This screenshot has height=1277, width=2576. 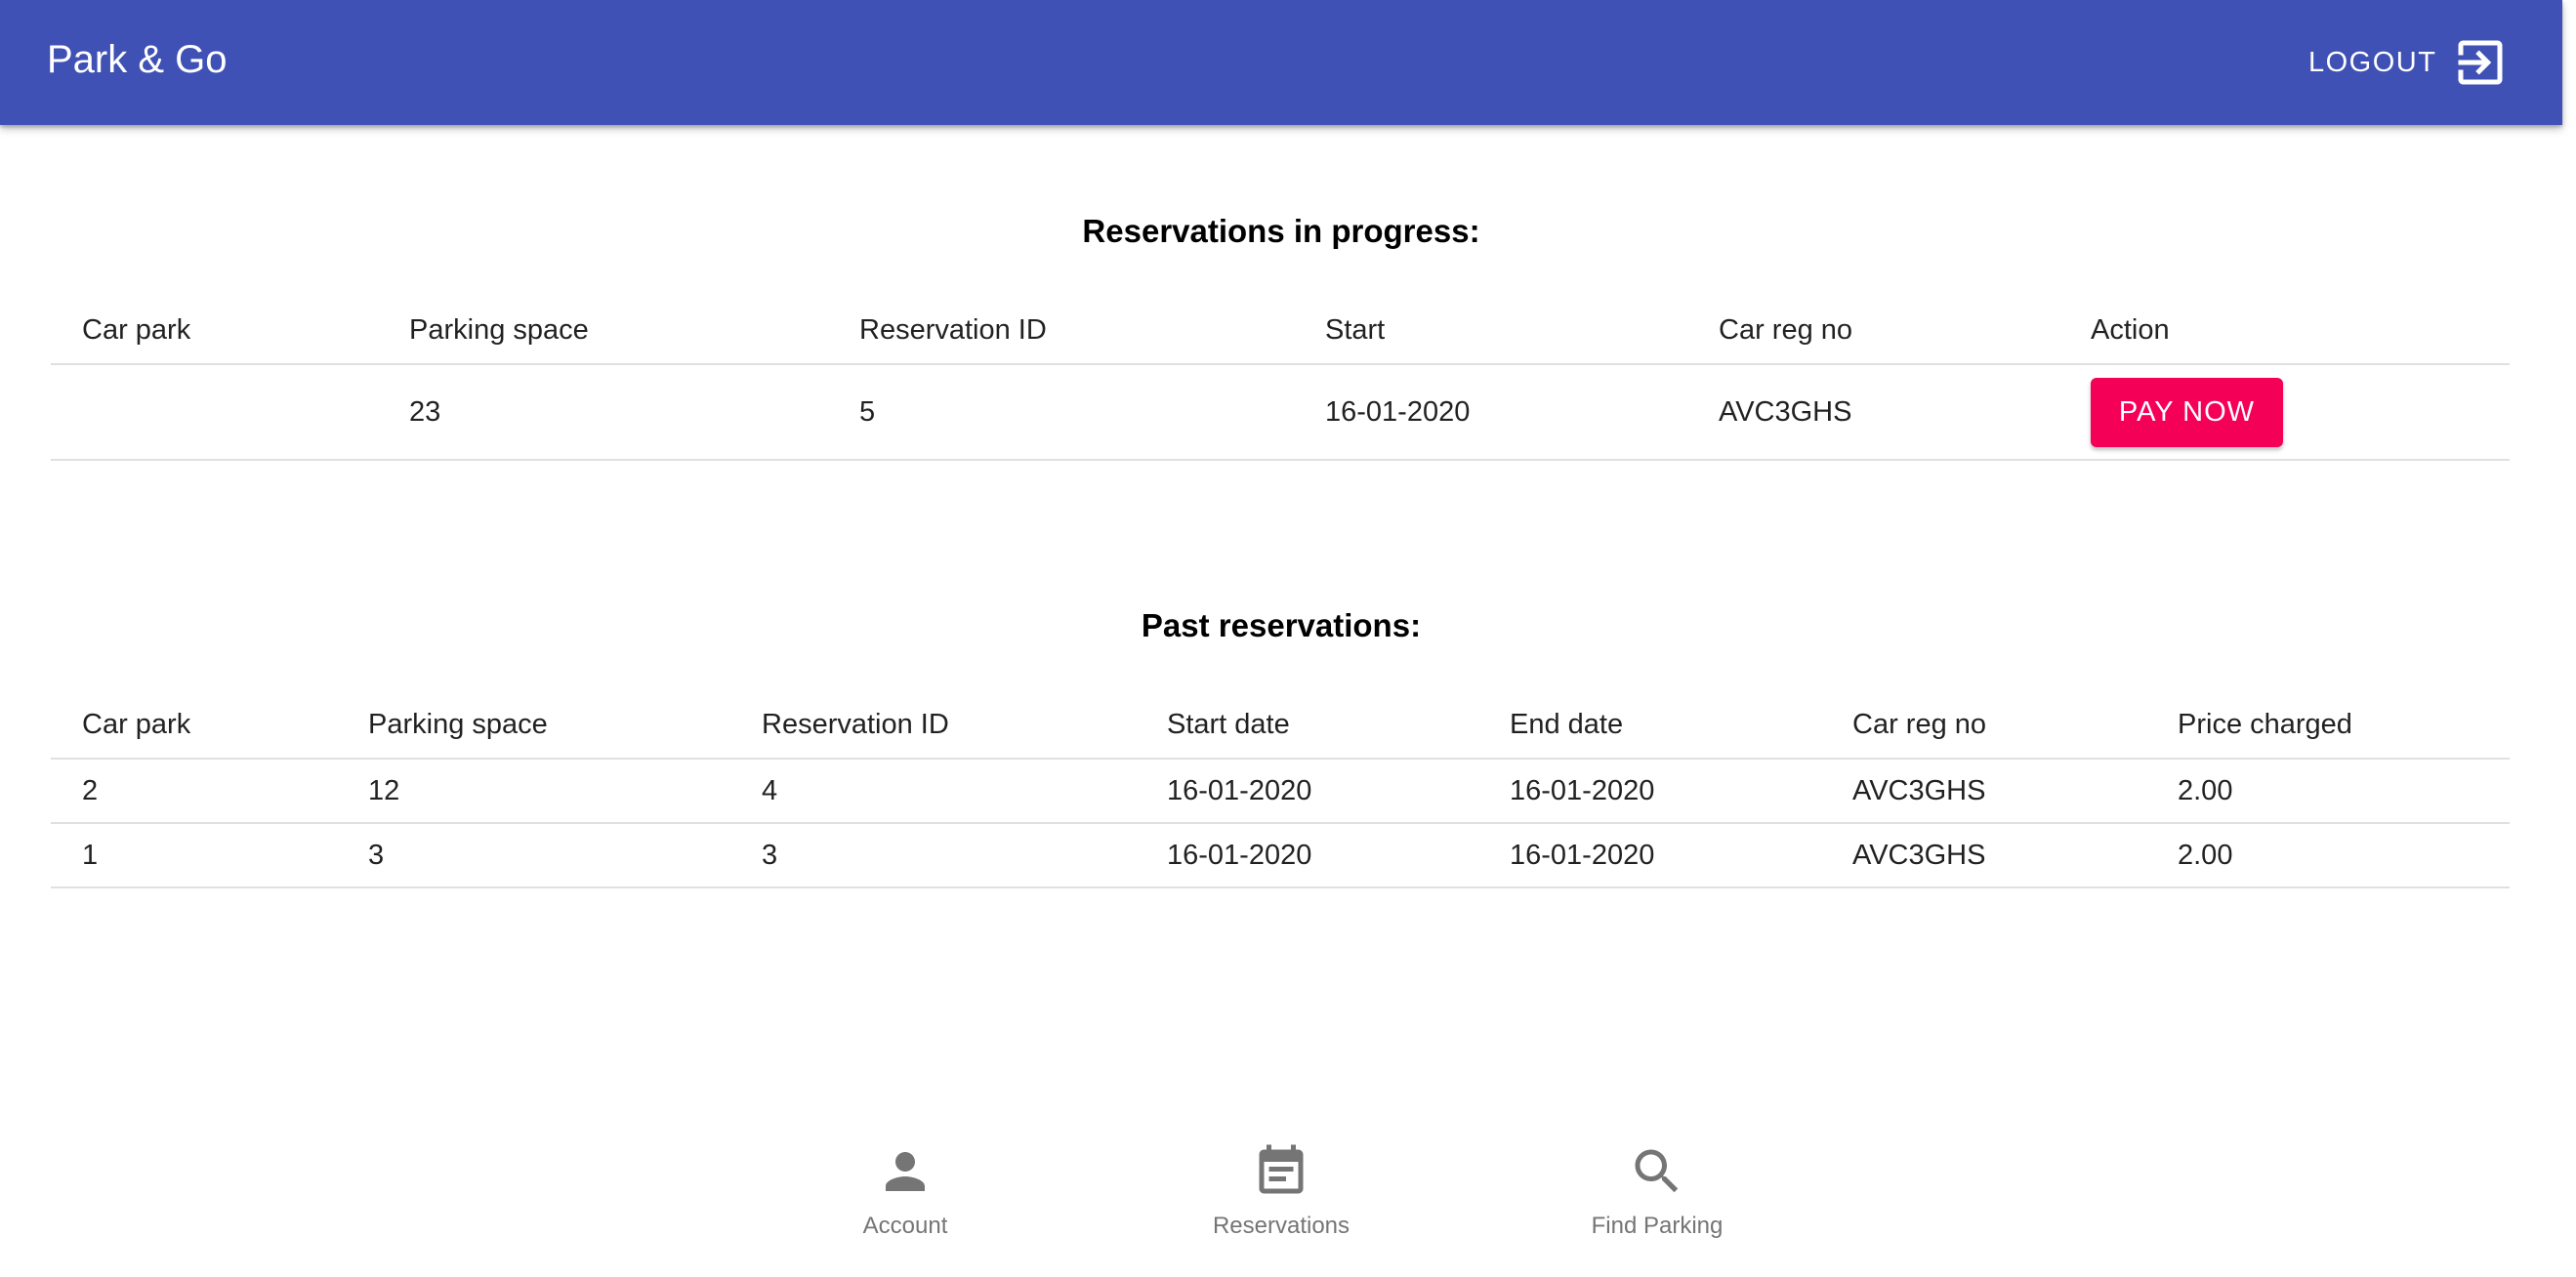 What do you see at coordinates (2187, 412) in the screenshot?
I see `pay-now-button: PAY NOW` at bounding box center [2187, 412].